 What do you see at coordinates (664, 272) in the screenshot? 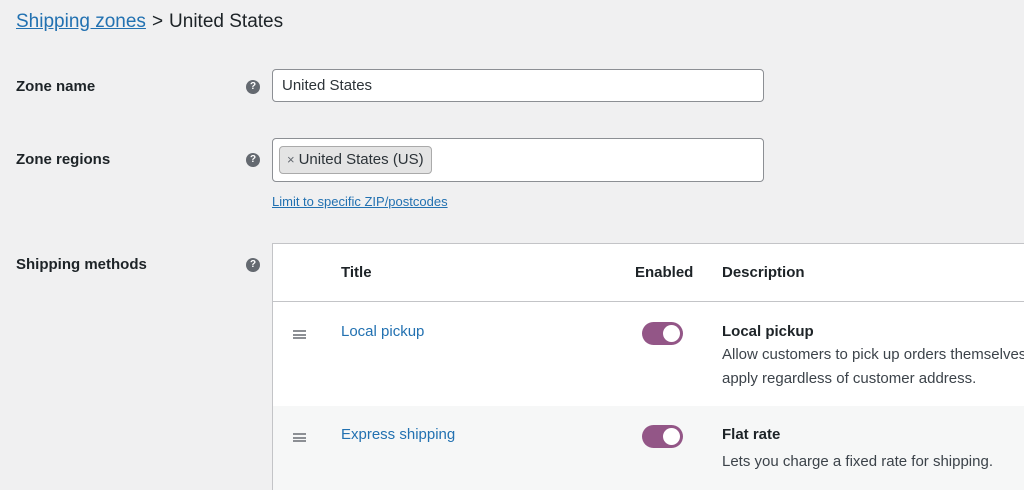
I see `column-enabled: Enabled` at bounding box center [664, 272].